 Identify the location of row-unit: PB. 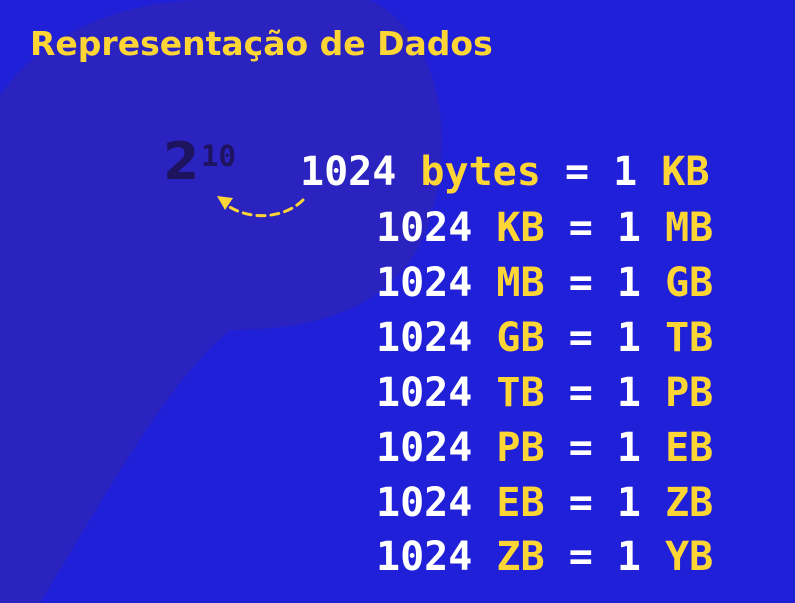
(520, 448).